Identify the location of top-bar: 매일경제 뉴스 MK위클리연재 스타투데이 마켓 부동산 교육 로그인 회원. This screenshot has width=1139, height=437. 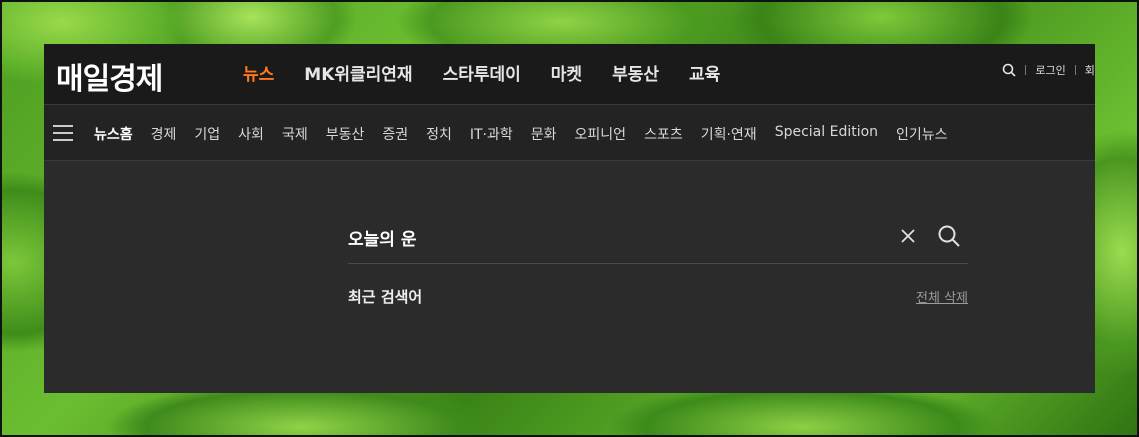
(569, 74).